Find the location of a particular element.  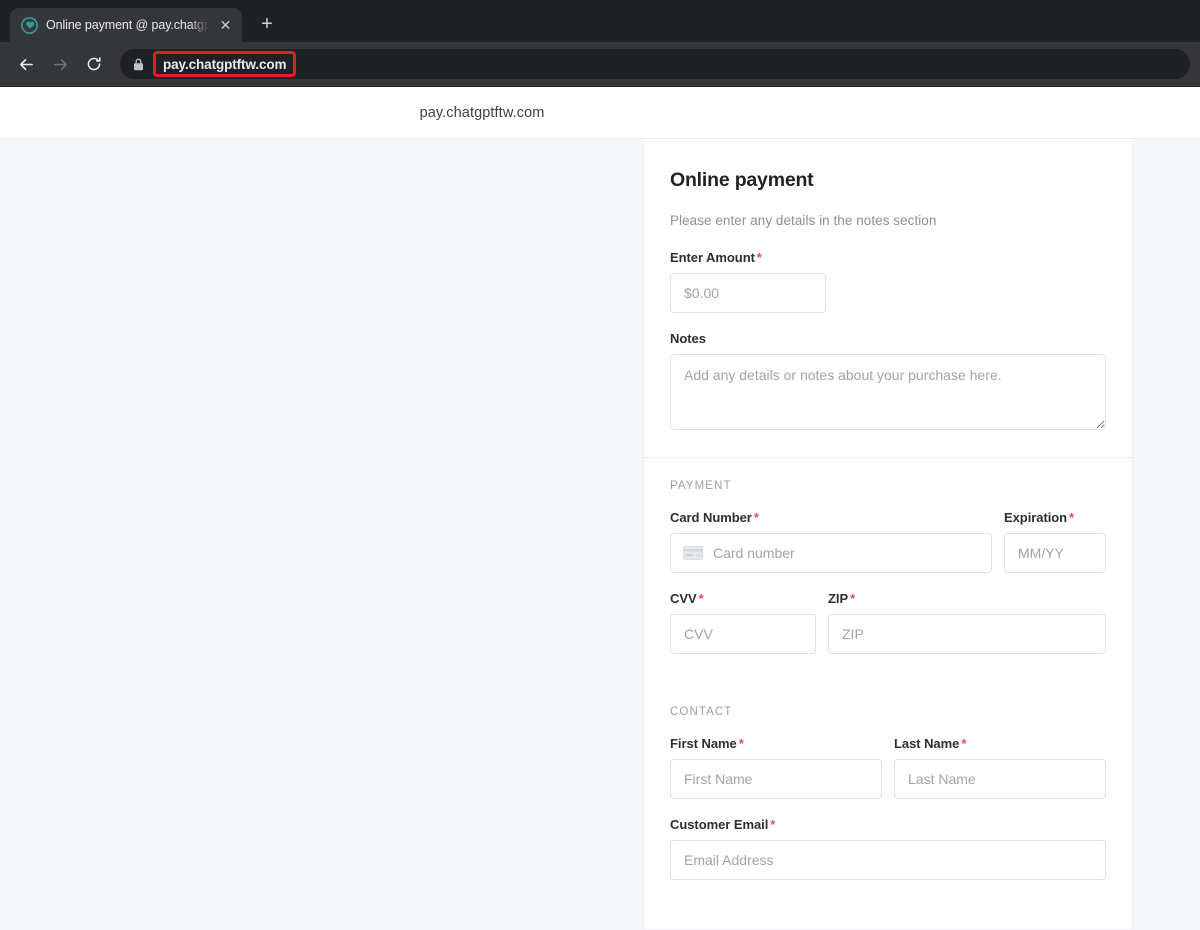

page-title: Online payment is located at coordinates (742, 180).